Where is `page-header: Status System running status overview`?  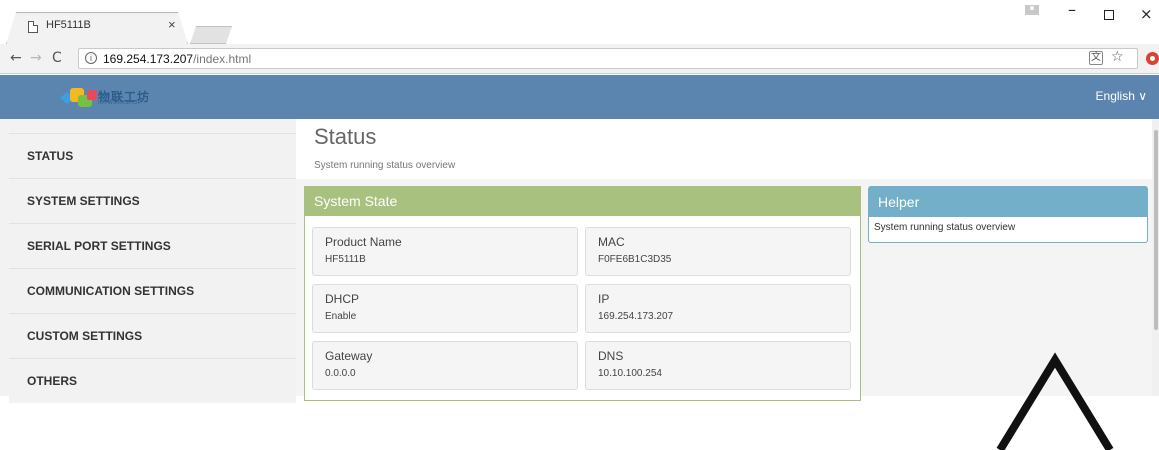 page-header: Status System running status overview is located at coordinates (727, 149).